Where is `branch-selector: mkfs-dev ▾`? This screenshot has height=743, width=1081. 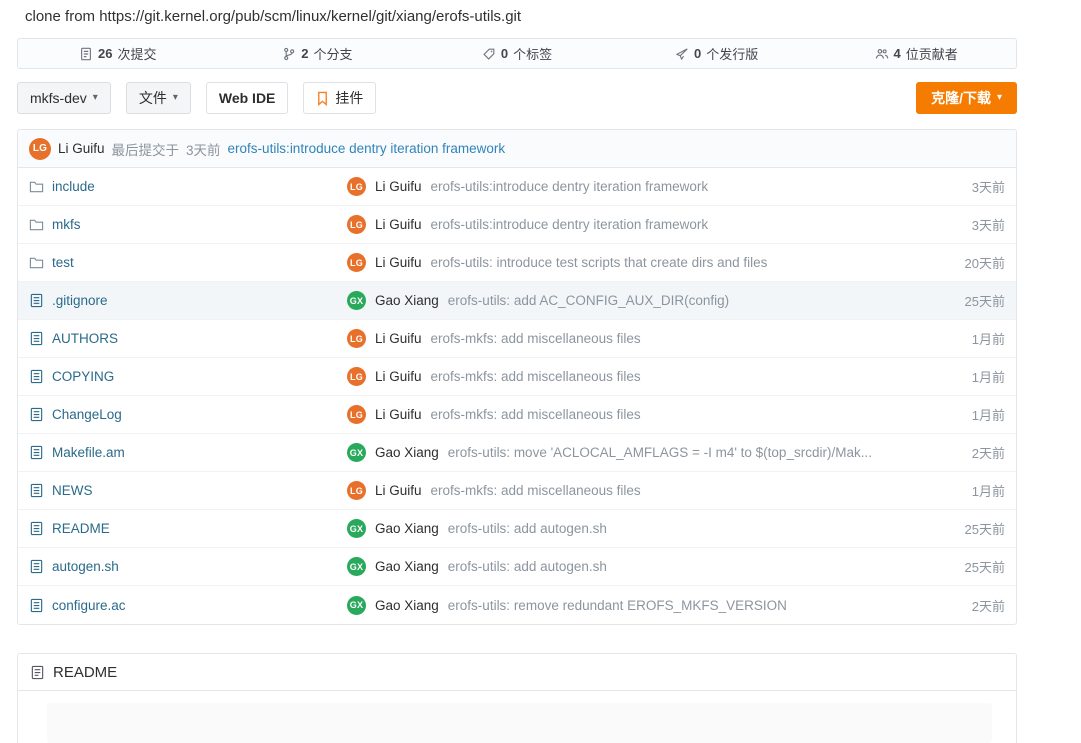
branch-selector: mkfs-dev ▾ is located at coordinates (64, 98).